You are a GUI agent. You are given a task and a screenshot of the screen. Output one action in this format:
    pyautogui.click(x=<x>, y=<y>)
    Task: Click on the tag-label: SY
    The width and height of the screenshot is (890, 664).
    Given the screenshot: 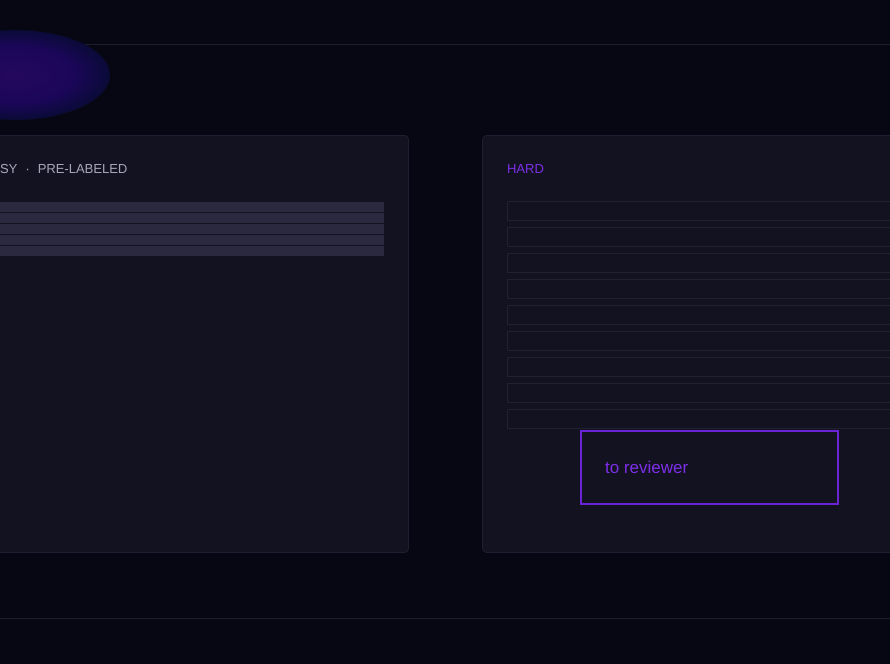 What is the action you would take?
    pyautogui.click(x=9, y=168)
    